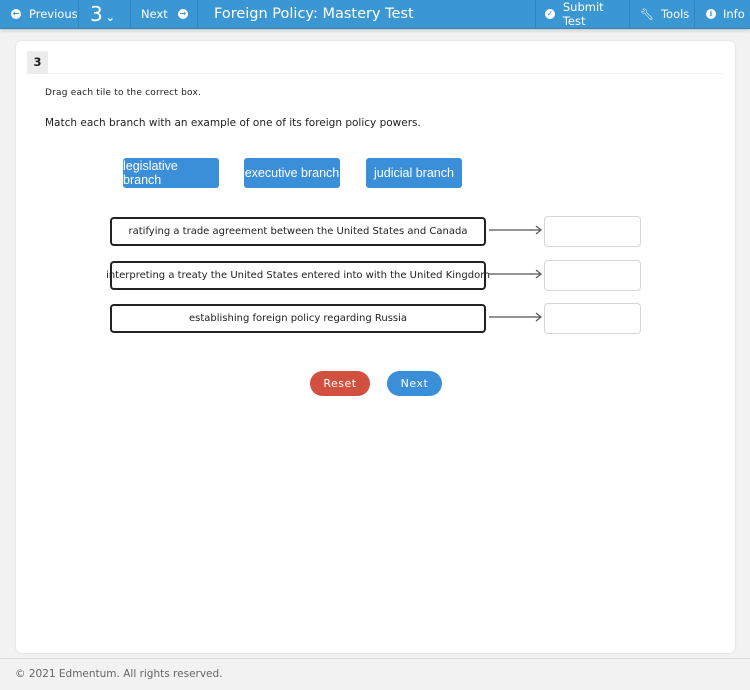 The width and height of the screenshot is (750, 690). Describe the element at coordinates (37, 62) in the screenshot. I see `question-number-badge: 3` at that location.